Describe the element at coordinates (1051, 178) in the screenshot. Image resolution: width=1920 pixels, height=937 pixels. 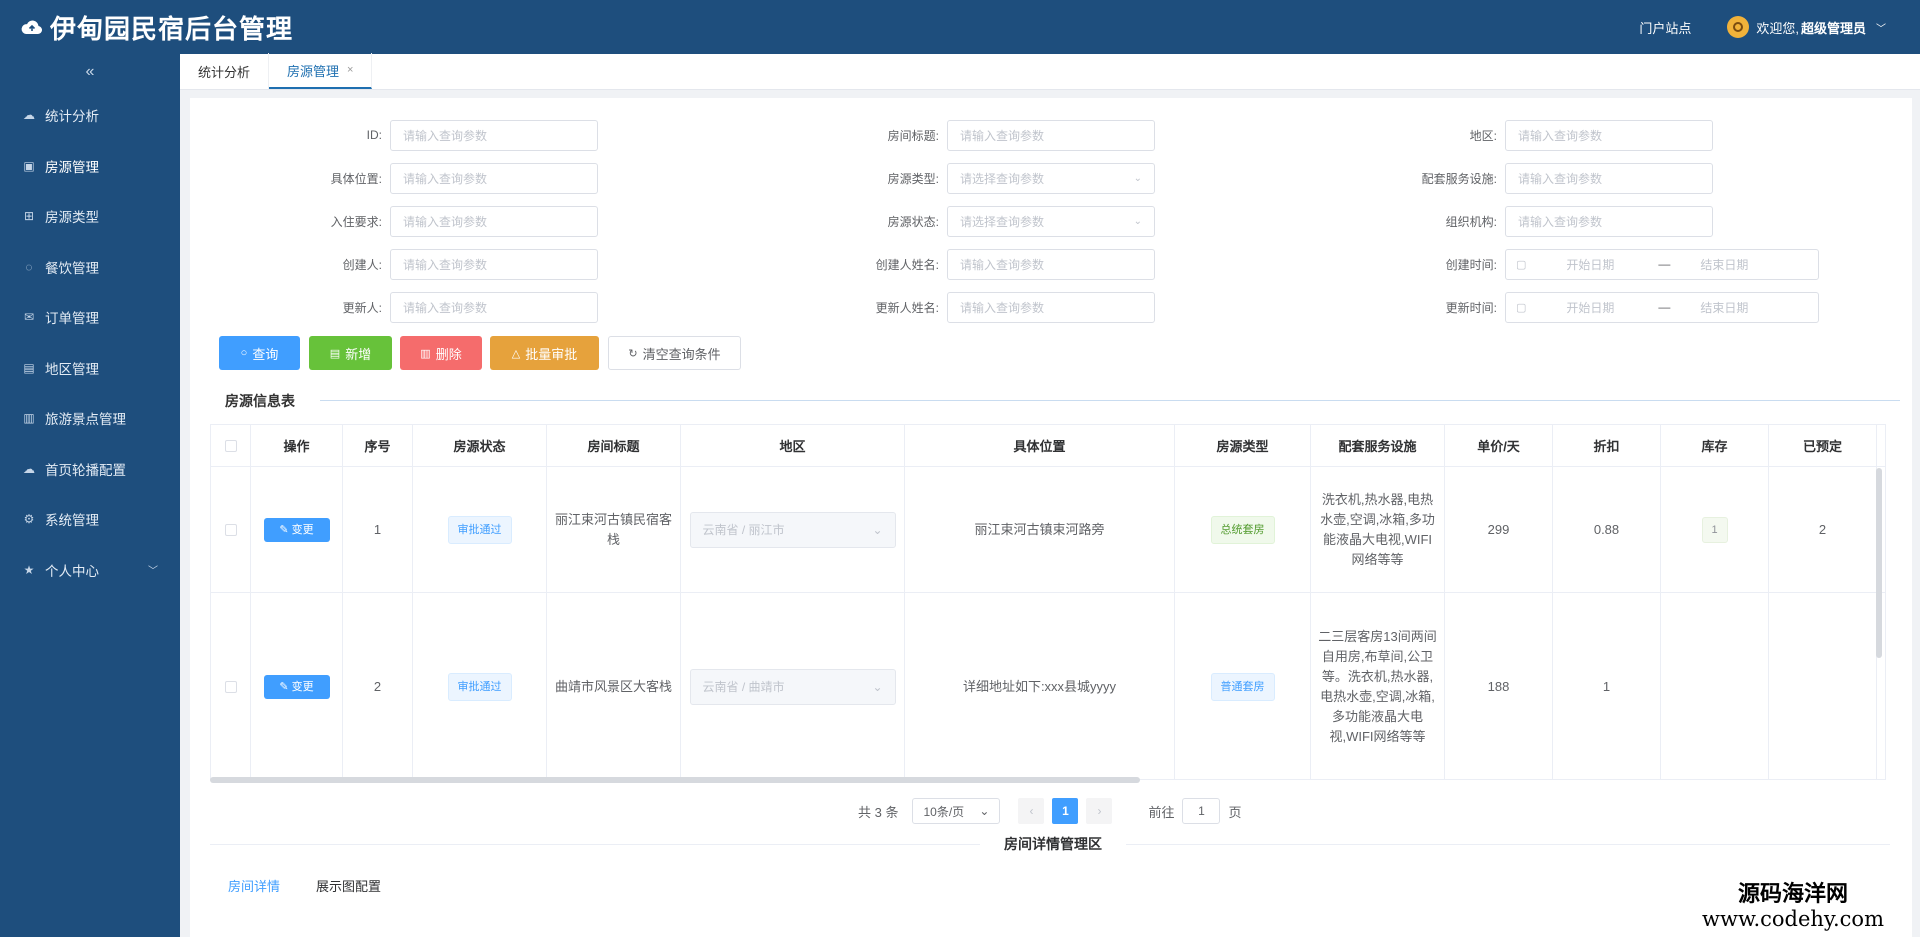
I see `room-type-select: 请选择查询参数 ⌄` at that location.